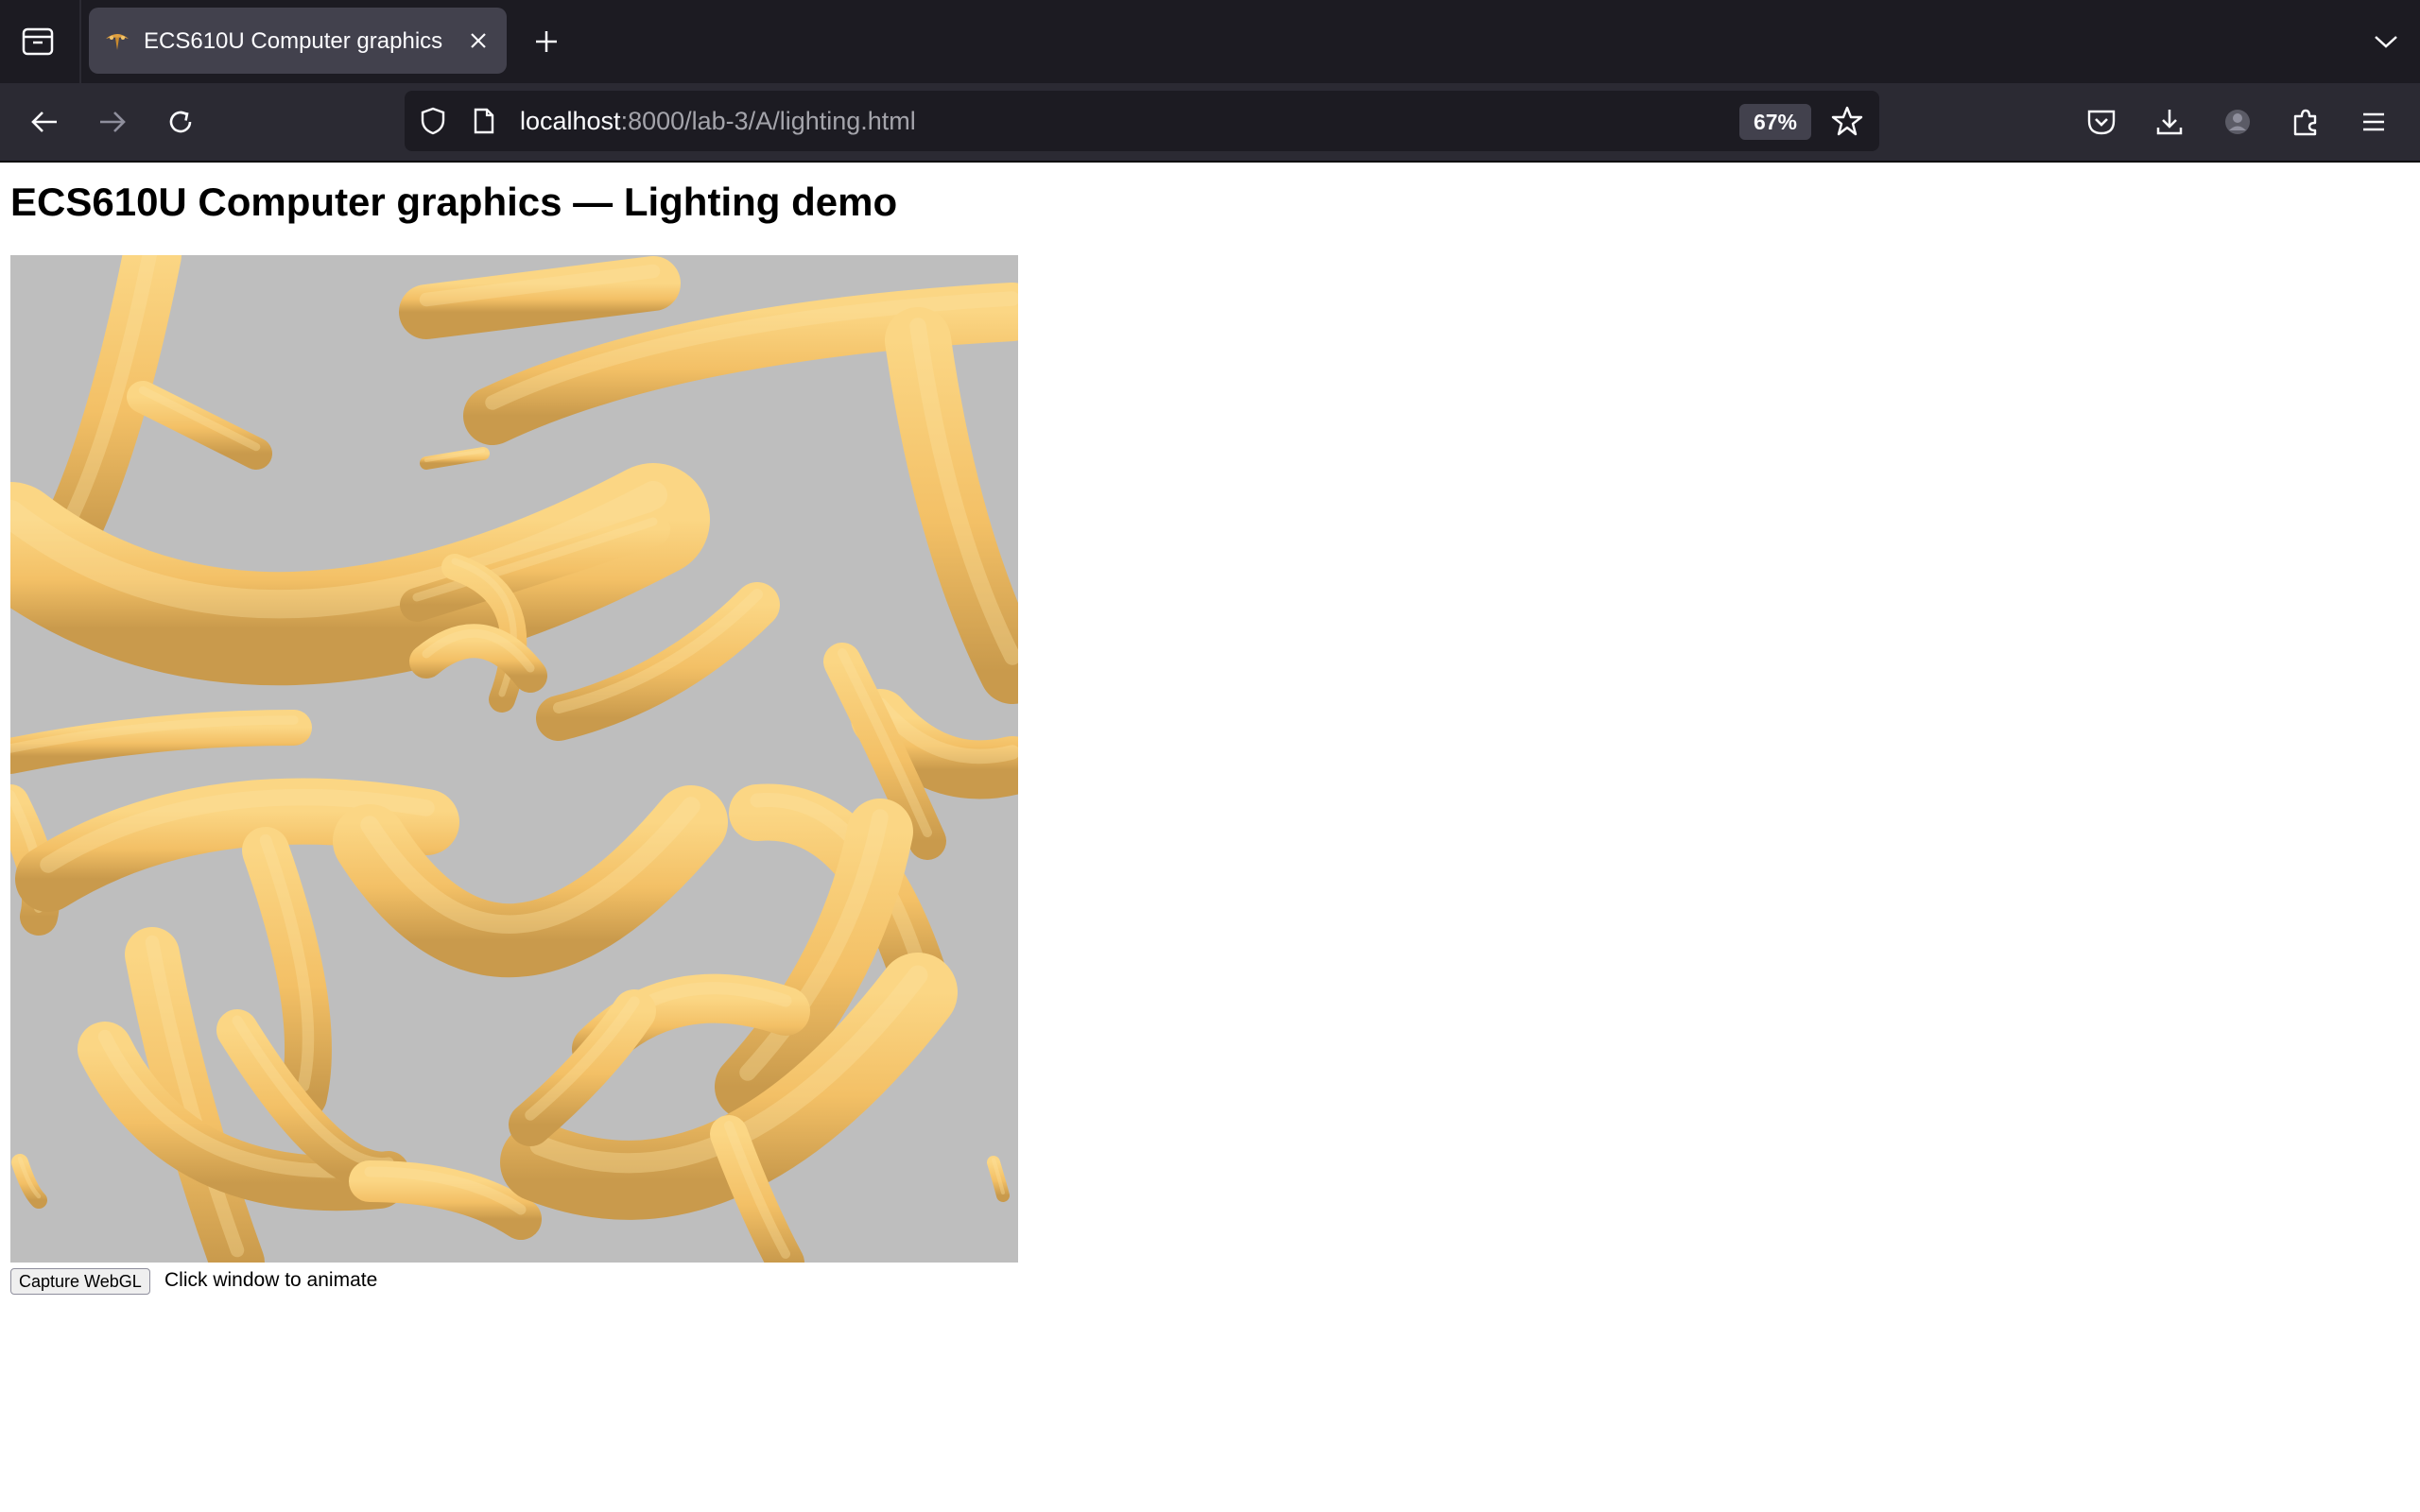  I want to click on list-all-tabs-button, so click(2386, 42).